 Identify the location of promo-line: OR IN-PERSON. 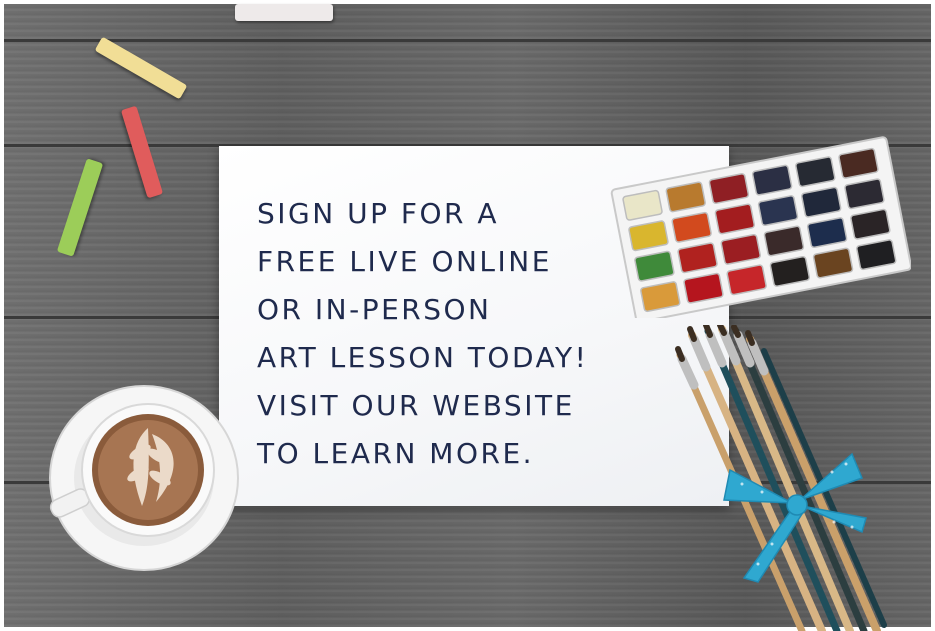
(374, 309).